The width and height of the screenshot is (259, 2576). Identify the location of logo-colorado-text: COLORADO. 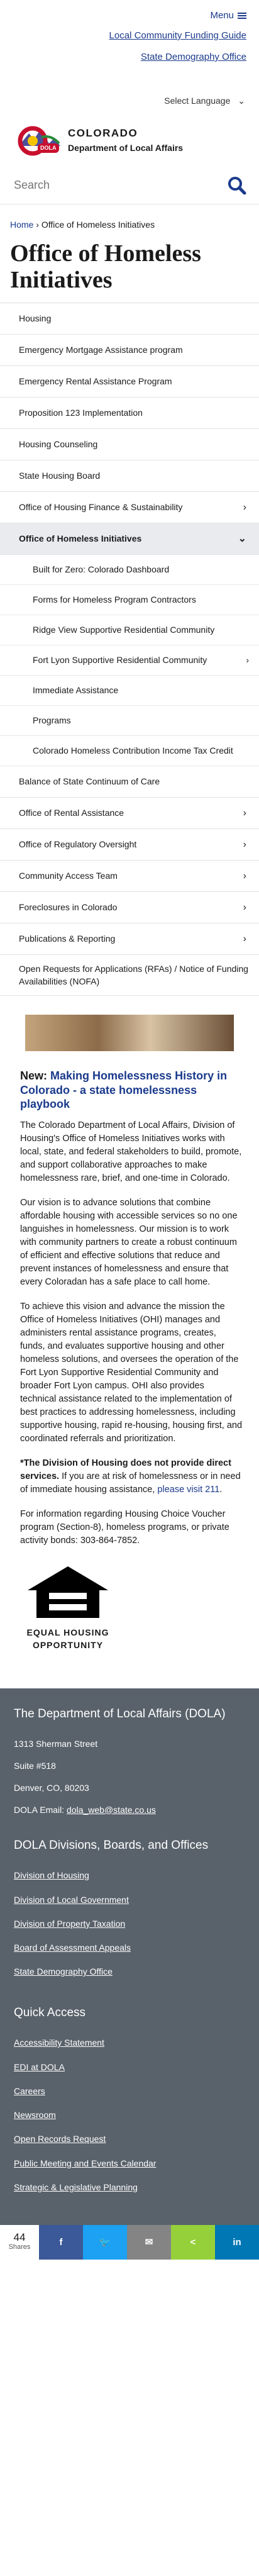
(103, 133).